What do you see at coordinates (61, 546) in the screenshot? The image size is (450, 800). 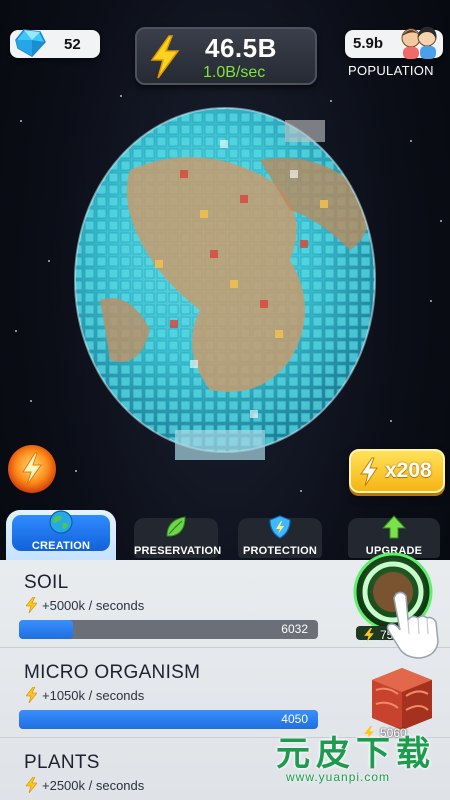 I see `tab-label: CREATION` at bounding box center [61, 546].